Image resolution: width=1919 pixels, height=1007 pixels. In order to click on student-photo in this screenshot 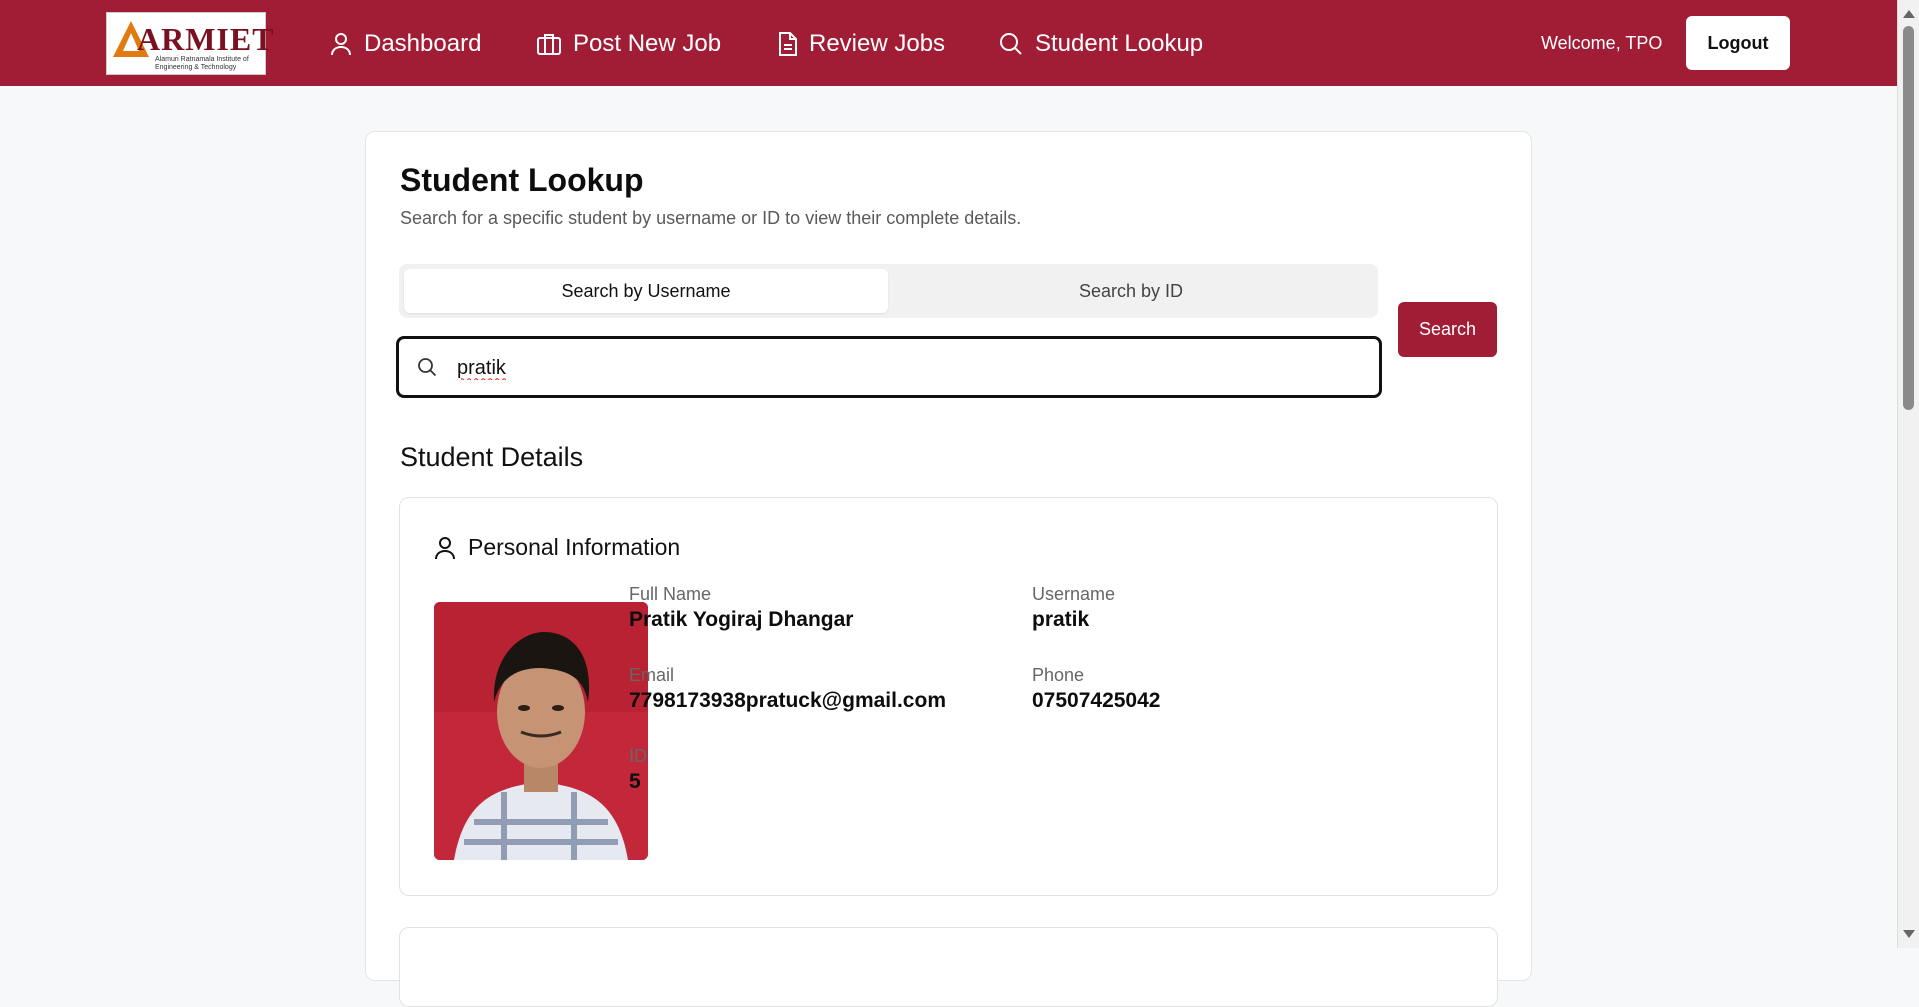, I will do `click(541, 731)`.